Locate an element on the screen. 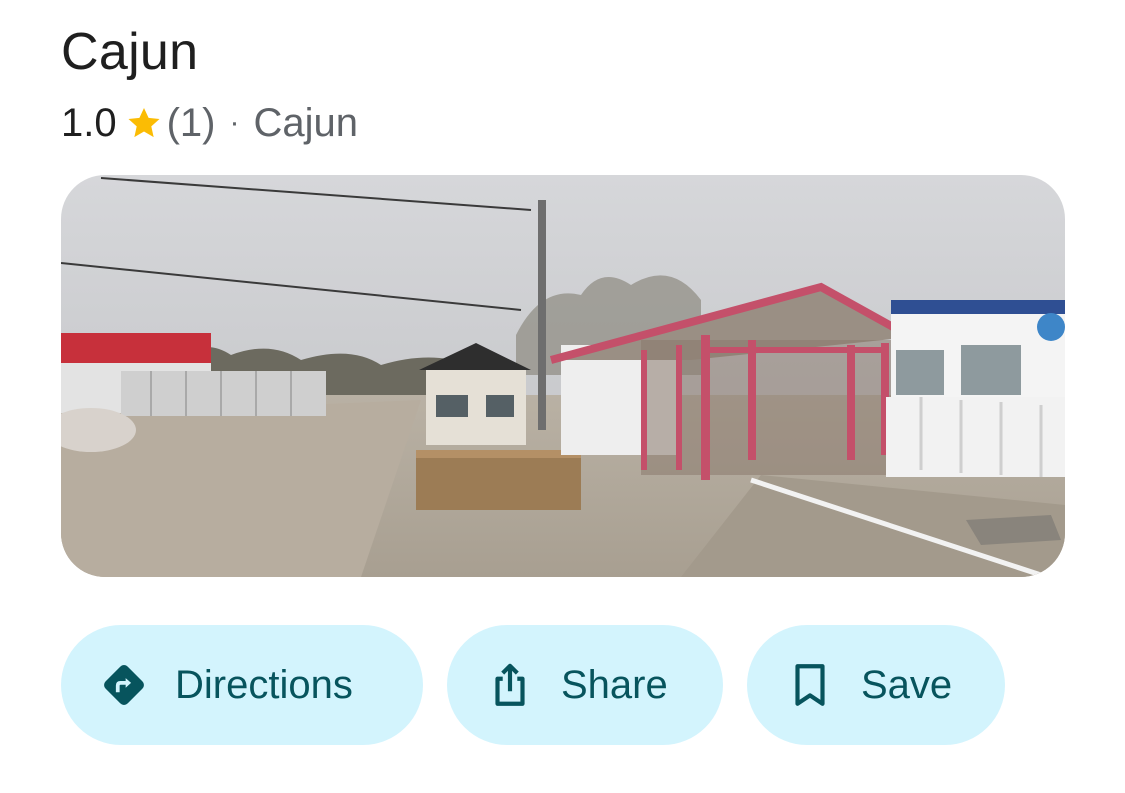 This screenshot has width=1125, height=793. bookmark-icon is located at coordinates (810, 685).